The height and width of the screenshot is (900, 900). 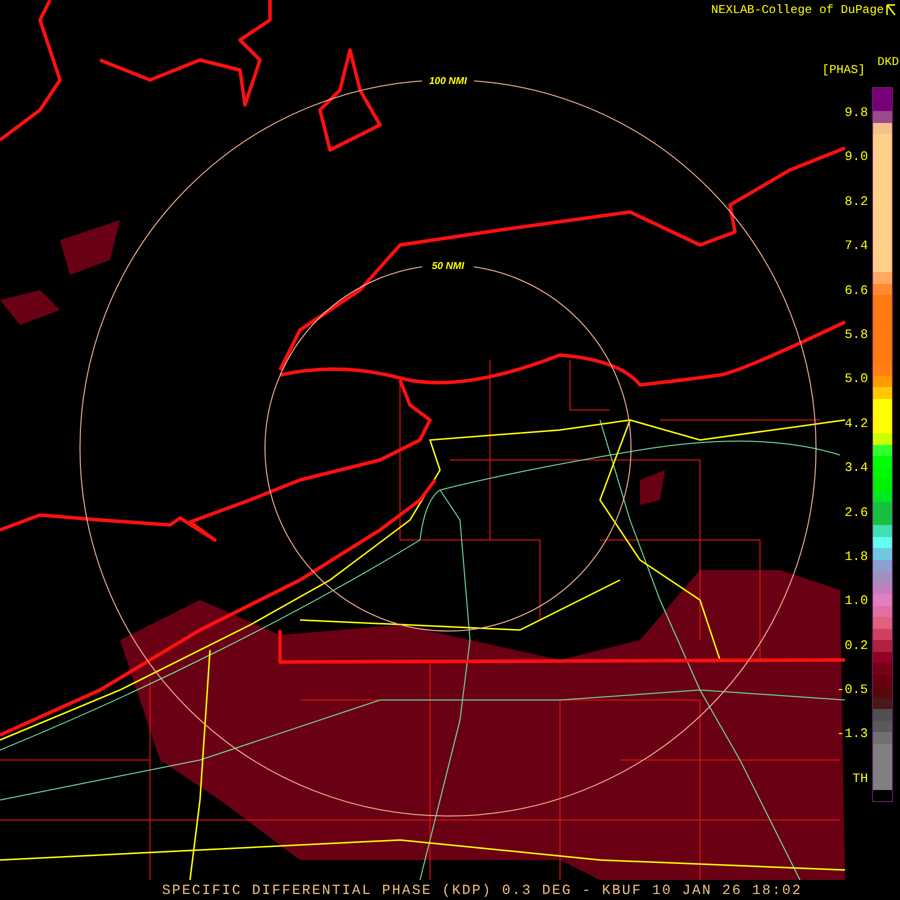 What do you see at coordinates (856, 246) in the screenshot?
I see `scale-value: 7.4` at bounding box center [856, 246].